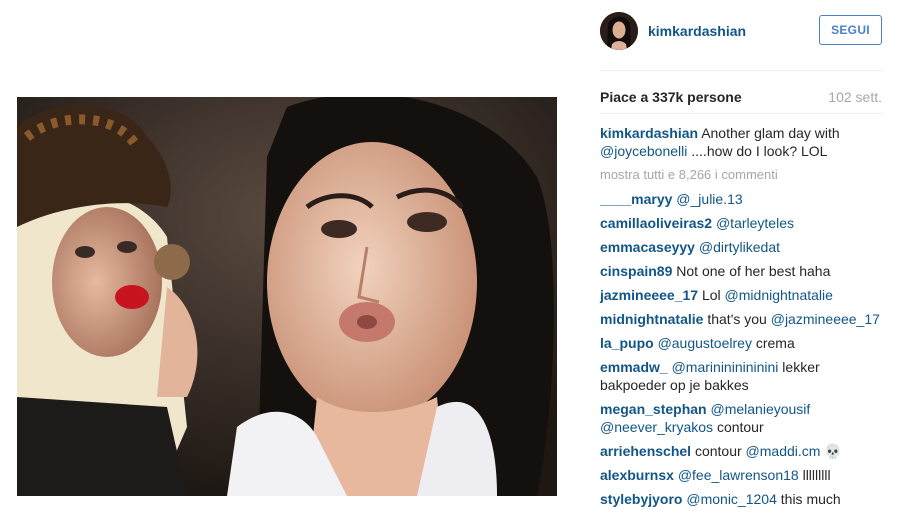 The width and height of the screenshot is (900, 522). What do you see at coordinates (755, 223) in the screenshot?
I see `comment-mention: @tarleyteles` at bounding box center [755, 223].